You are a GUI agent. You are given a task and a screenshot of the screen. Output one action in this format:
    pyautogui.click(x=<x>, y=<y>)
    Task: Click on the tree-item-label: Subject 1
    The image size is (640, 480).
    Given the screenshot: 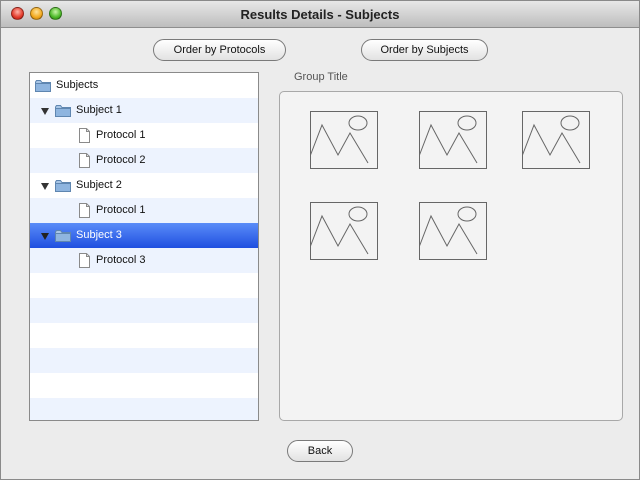 What is the action you would take?
    pyautogui.click(x=99, y=110)
    